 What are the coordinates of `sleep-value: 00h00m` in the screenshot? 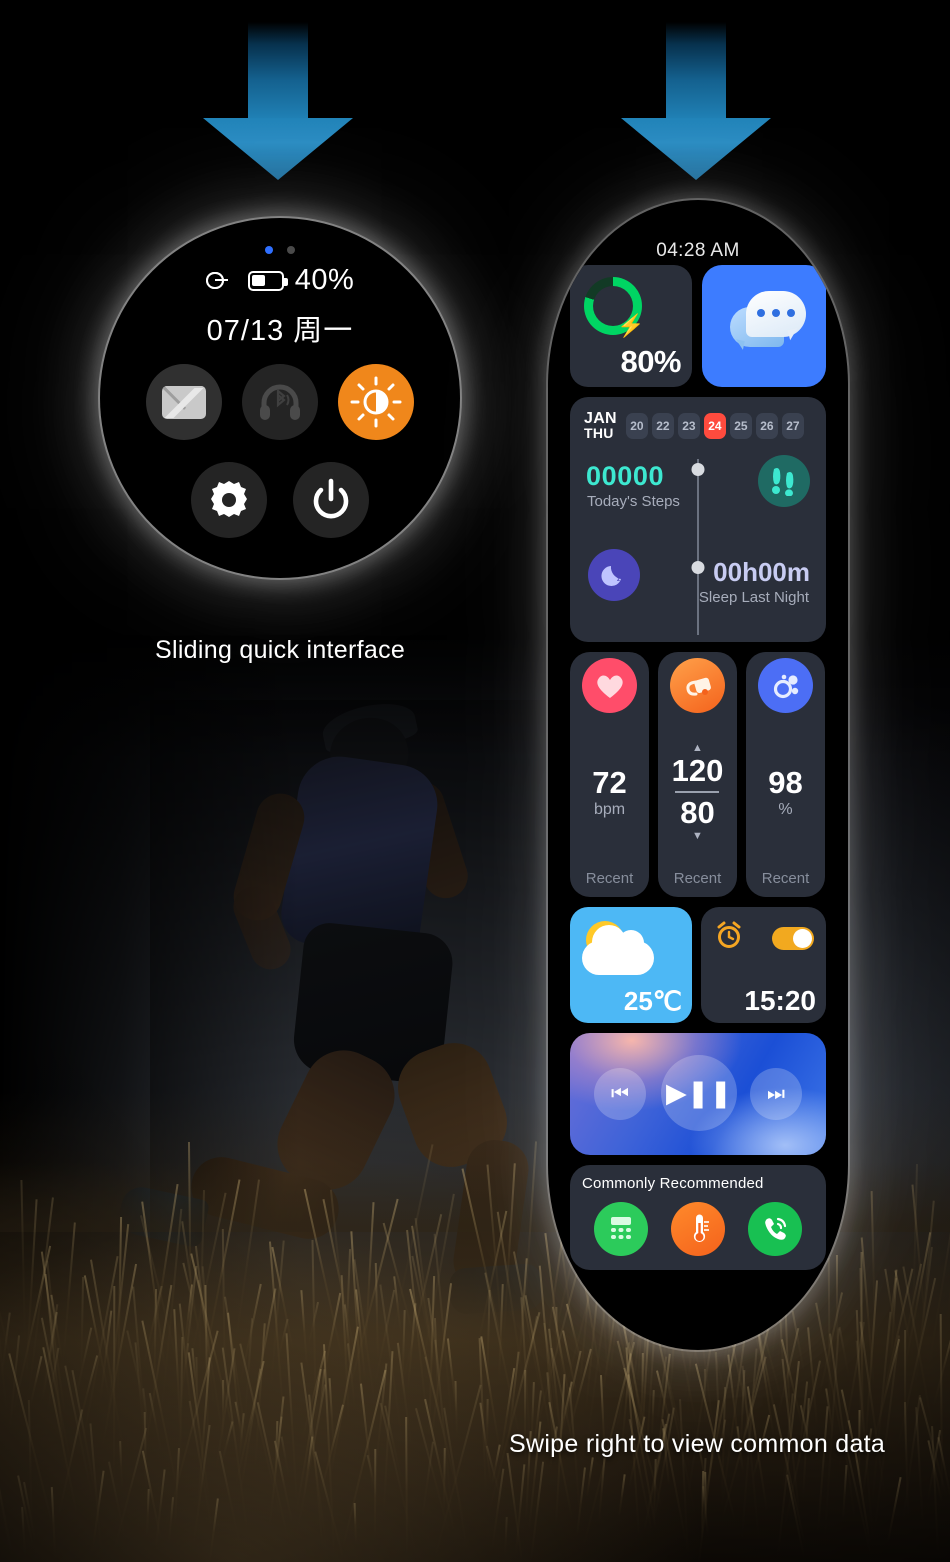 It's located at (761, 572).